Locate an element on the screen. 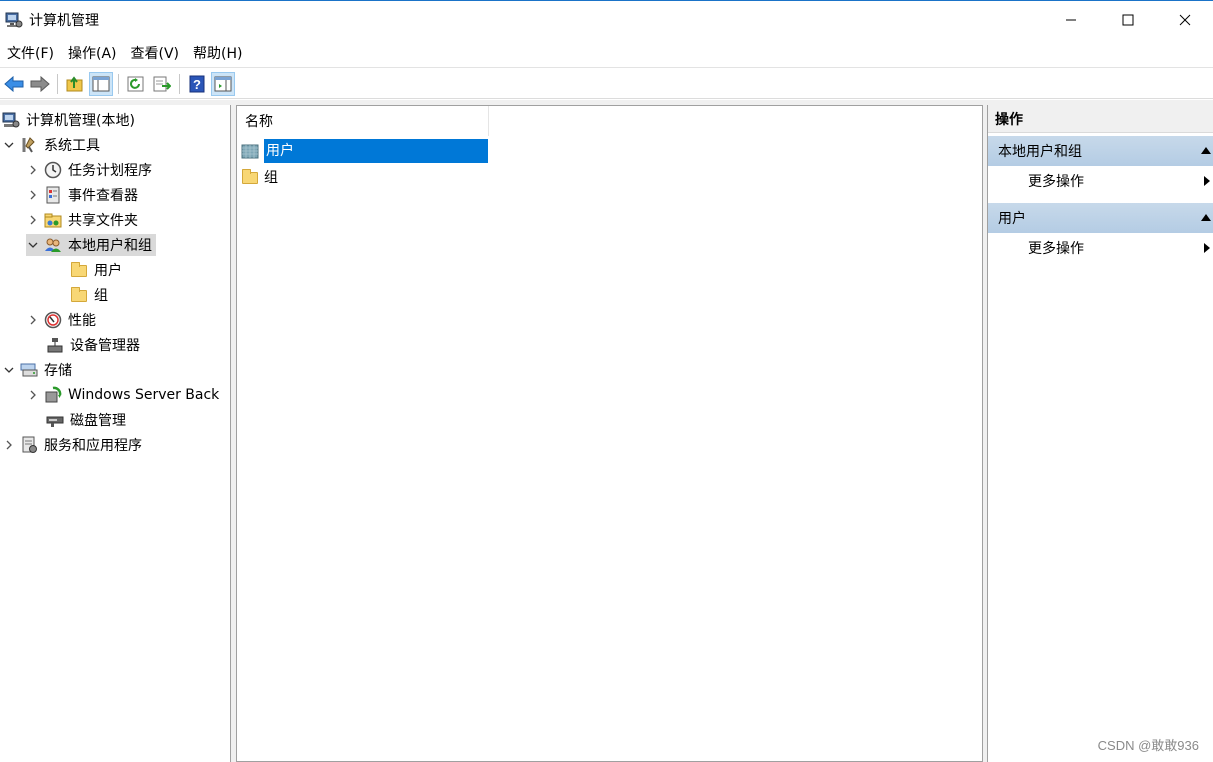 Image resolution: width=1213 pixels, height=762 pixels. close-button is located at coordinates (1184, 20).